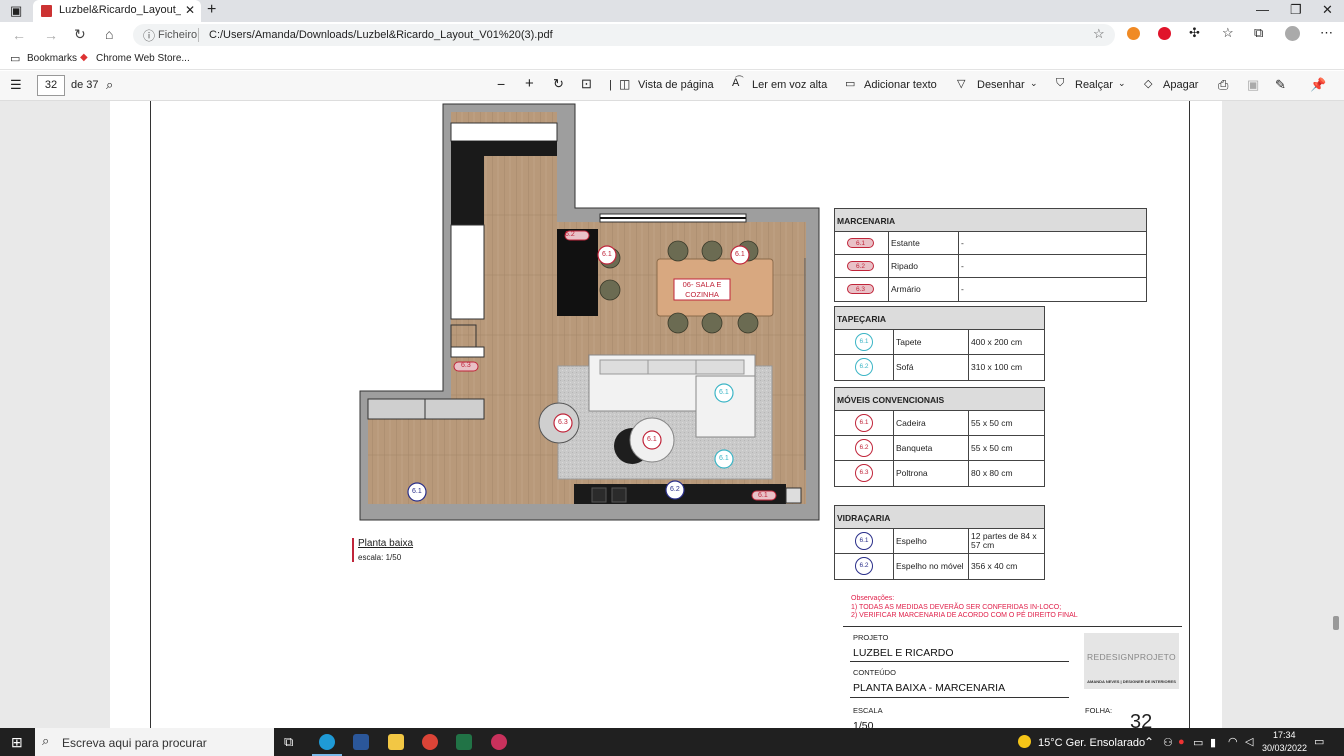  Describe the element at coordinates (1194, 33) in the screenshot. I see `extensions-puzzle-icon: ✣` at that location.